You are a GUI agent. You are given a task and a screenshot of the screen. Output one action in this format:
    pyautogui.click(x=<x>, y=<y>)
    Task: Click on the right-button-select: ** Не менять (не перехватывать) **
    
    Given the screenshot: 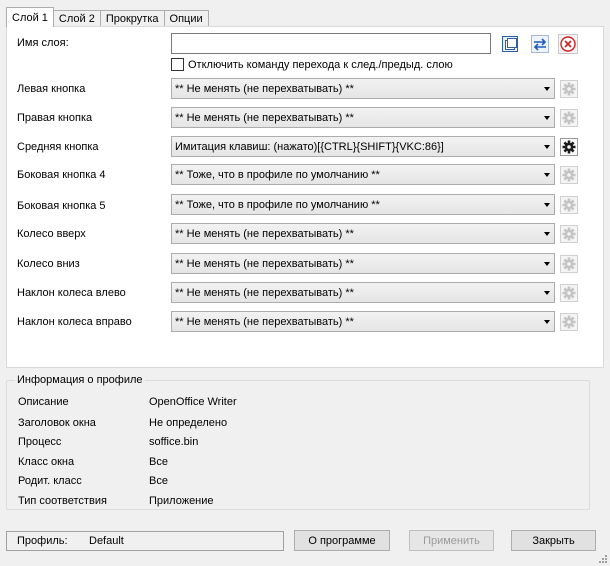 What is the action you would take?
    pyautogui.click(x=363, y=117)
    